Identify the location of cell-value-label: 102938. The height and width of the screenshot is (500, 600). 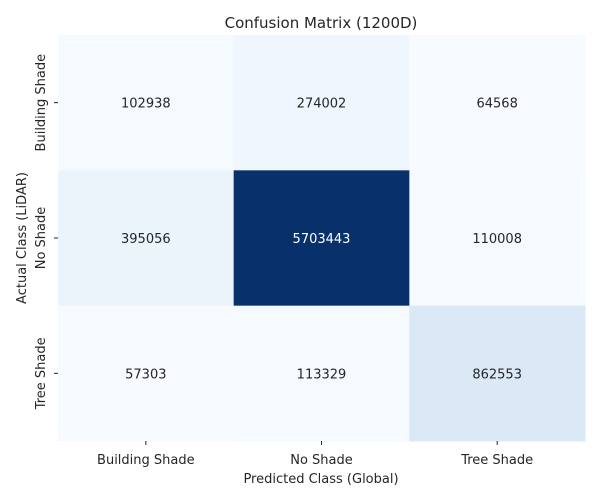
(146, 104).